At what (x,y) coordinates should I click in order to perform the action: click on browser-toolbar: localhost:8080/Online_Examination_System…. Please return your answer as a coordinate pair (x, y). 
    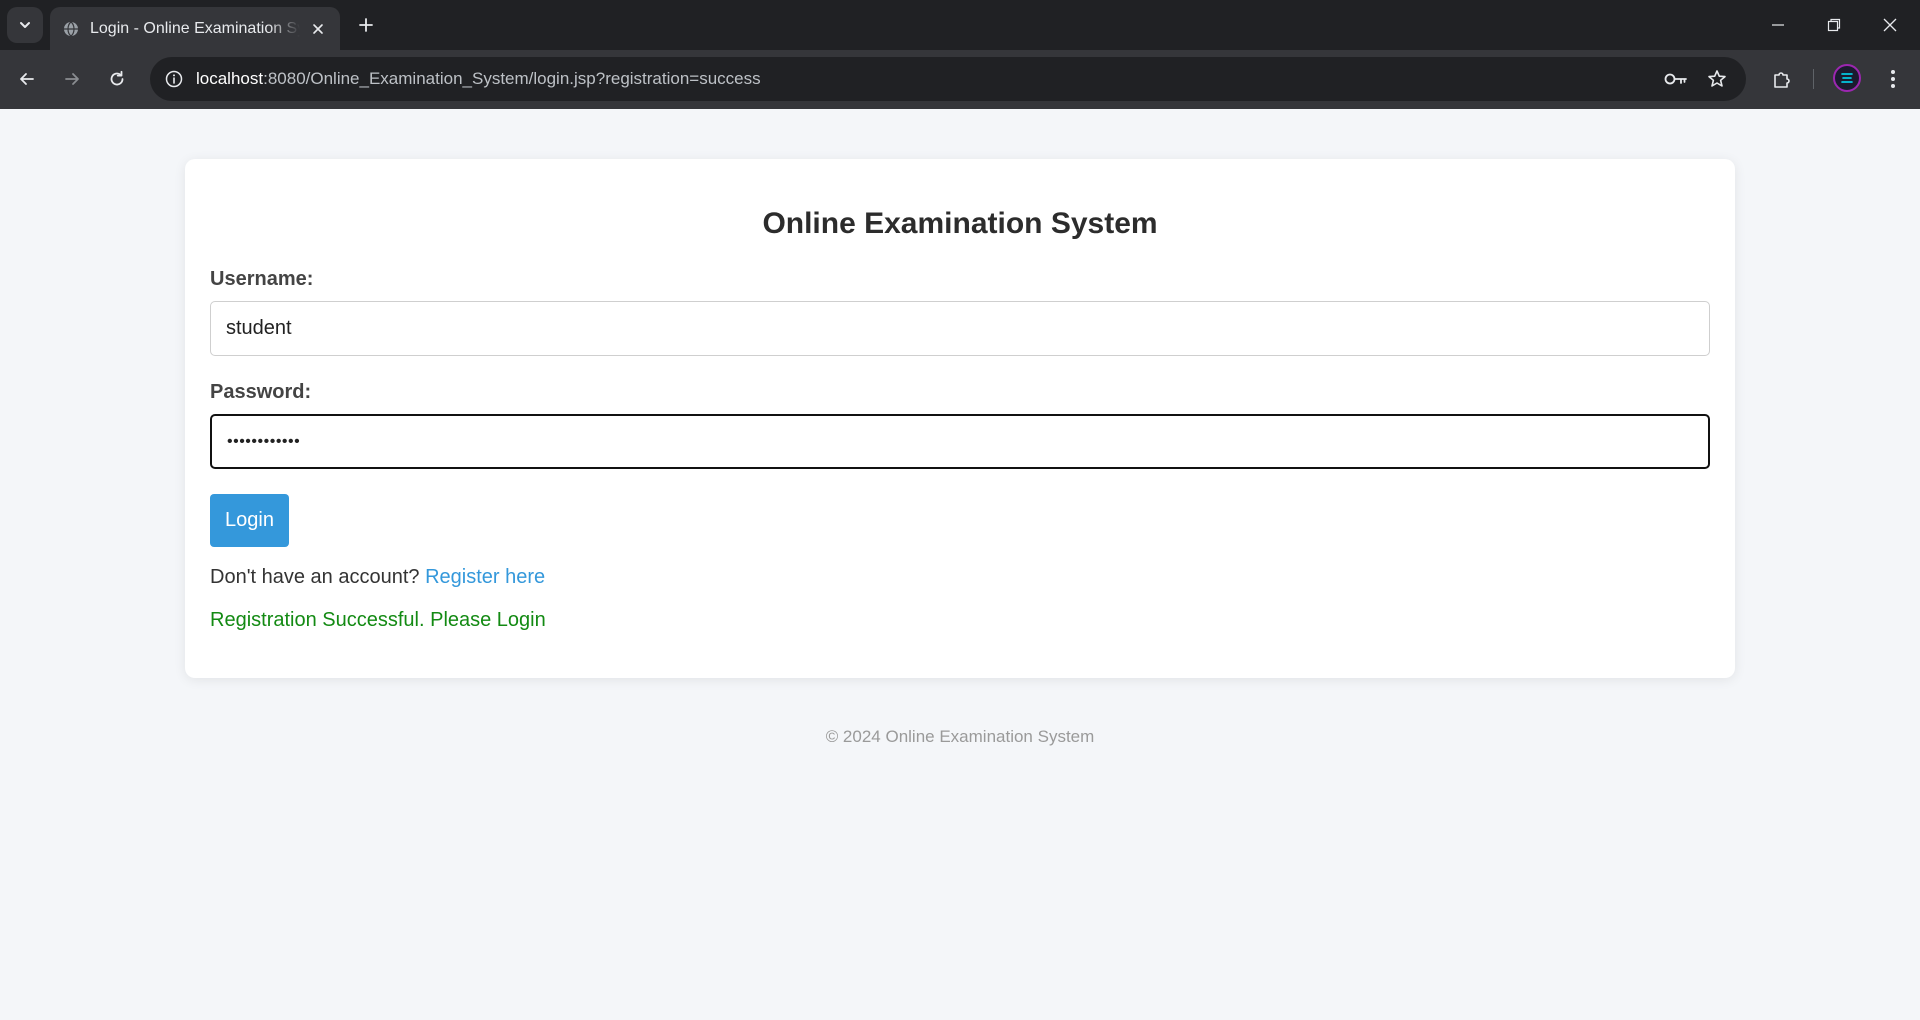
    Looking at the image, I should click on (960, 79).